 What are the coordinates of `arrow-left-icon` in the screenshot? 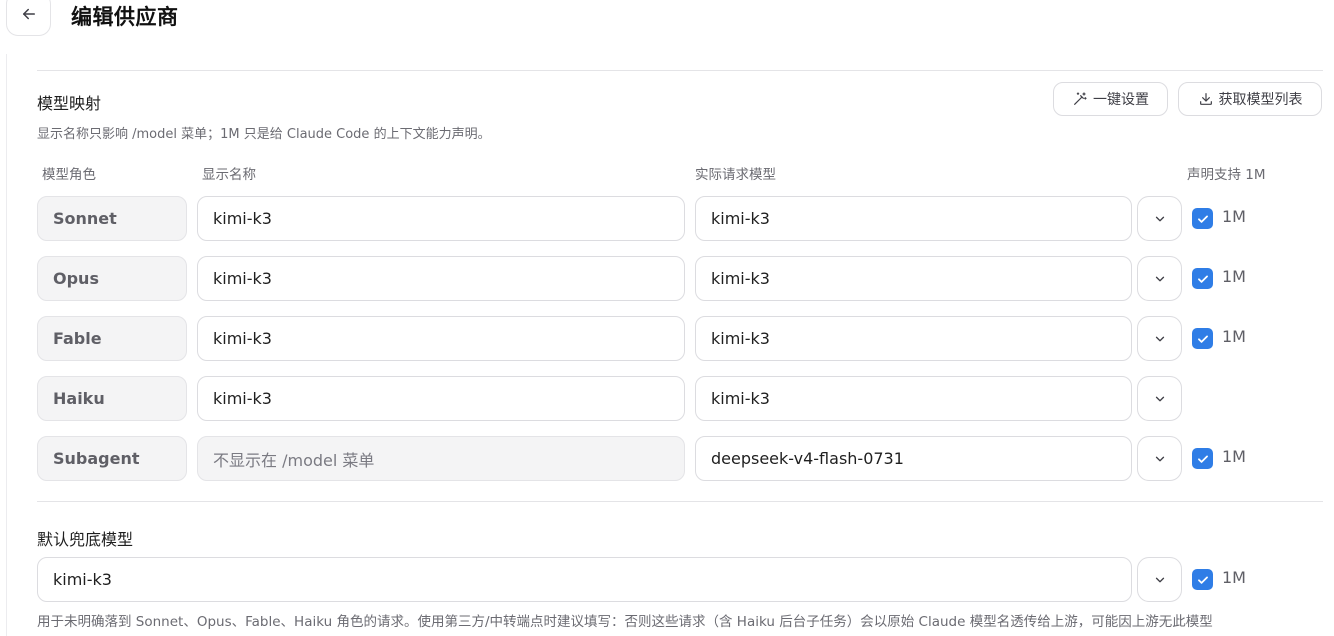 It's located at (28, 14).